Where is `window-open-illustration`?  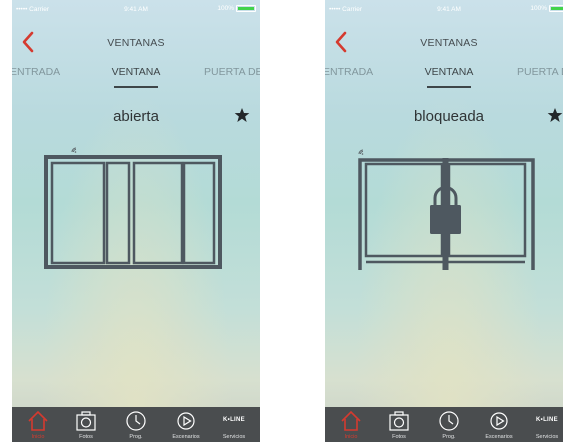
window-open-illustration is located at coordinates (136, 207).